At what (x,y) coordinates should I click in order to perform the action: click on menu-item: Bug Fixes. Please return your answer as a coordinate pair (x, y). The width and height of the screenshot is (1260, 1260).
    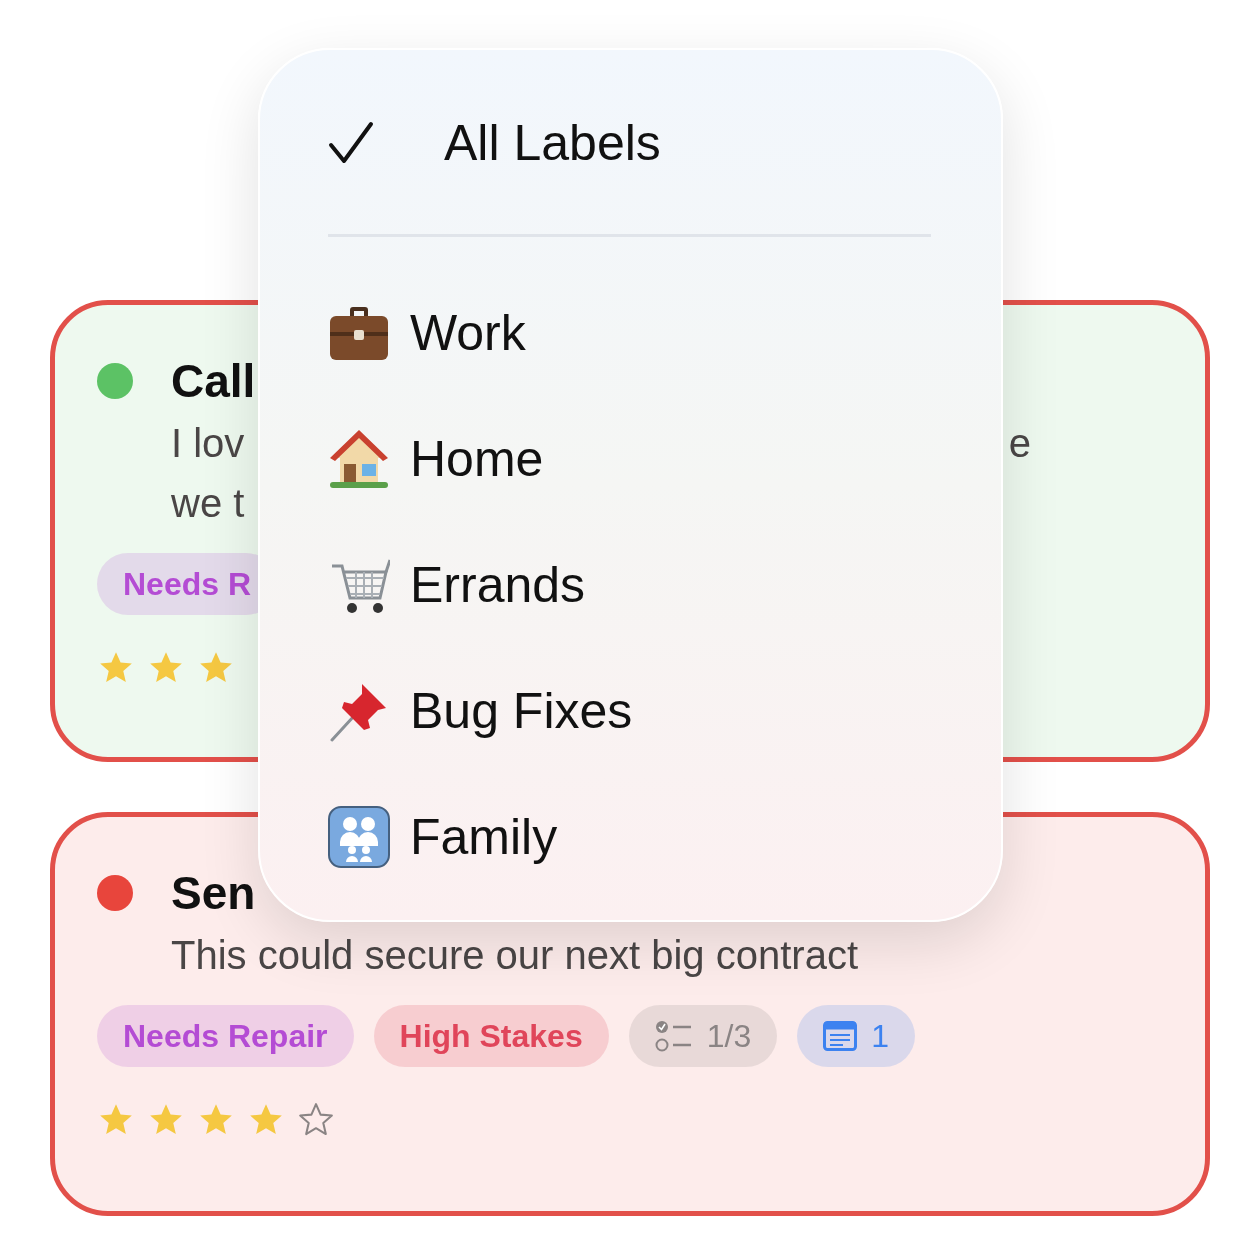
    Looking at the image, I should click on (629, 711).